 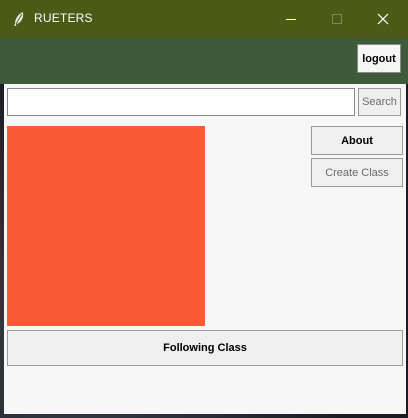 I want to click on feather-icon, so click(x=19, y=19).